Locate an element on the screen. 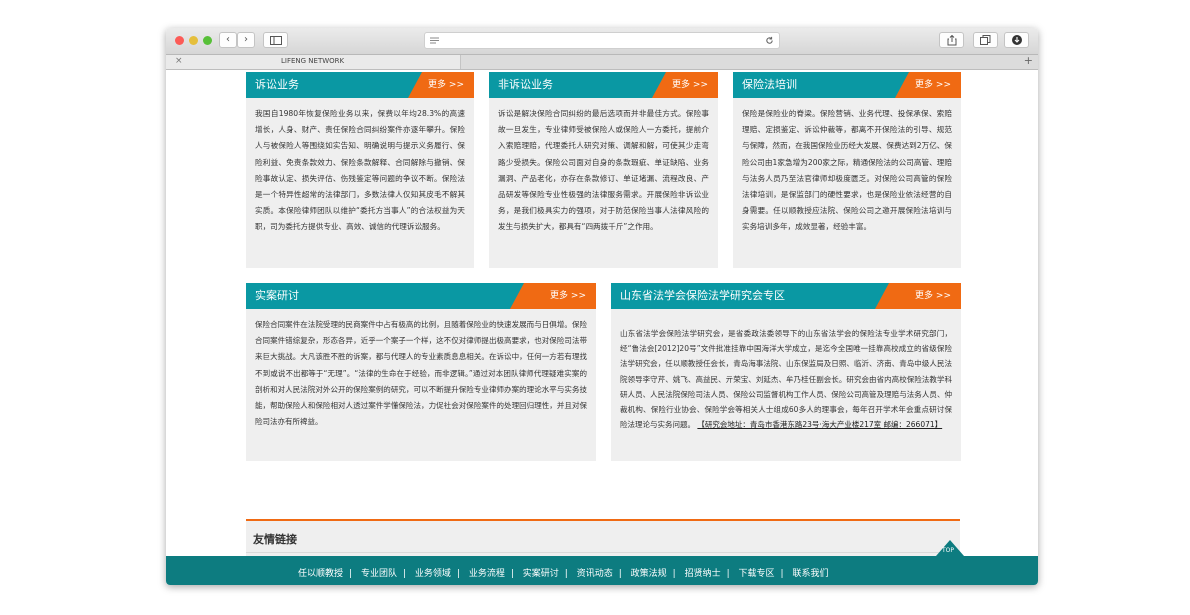  card-title: 非诉讼业务 is located at coordinates (525, 84).